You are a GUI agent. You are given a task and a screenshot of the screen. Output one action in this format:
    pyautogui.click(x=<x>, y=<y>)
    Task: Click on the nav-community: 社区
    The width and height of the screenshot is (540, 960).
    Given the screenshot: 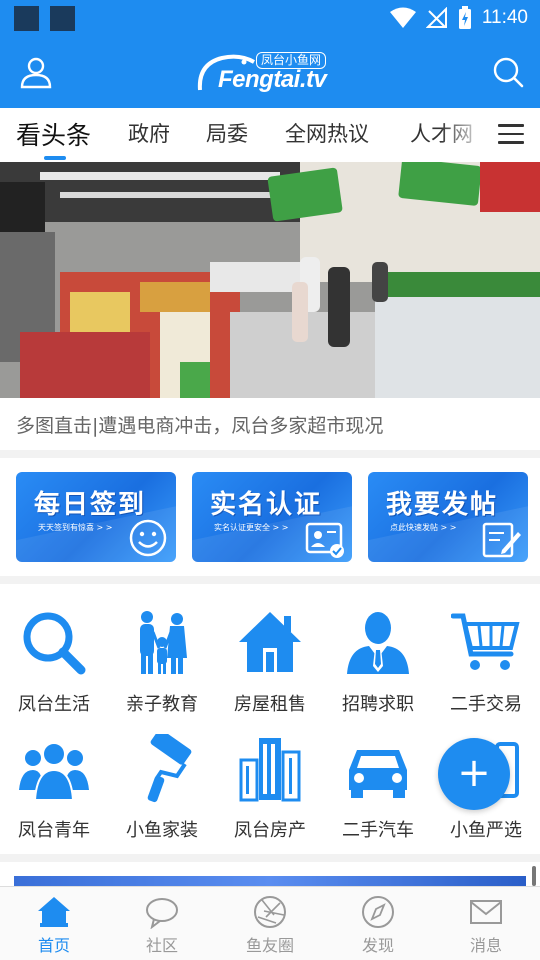 What is the action you would take?
    pyautogui.click(x=162, y=925)
    